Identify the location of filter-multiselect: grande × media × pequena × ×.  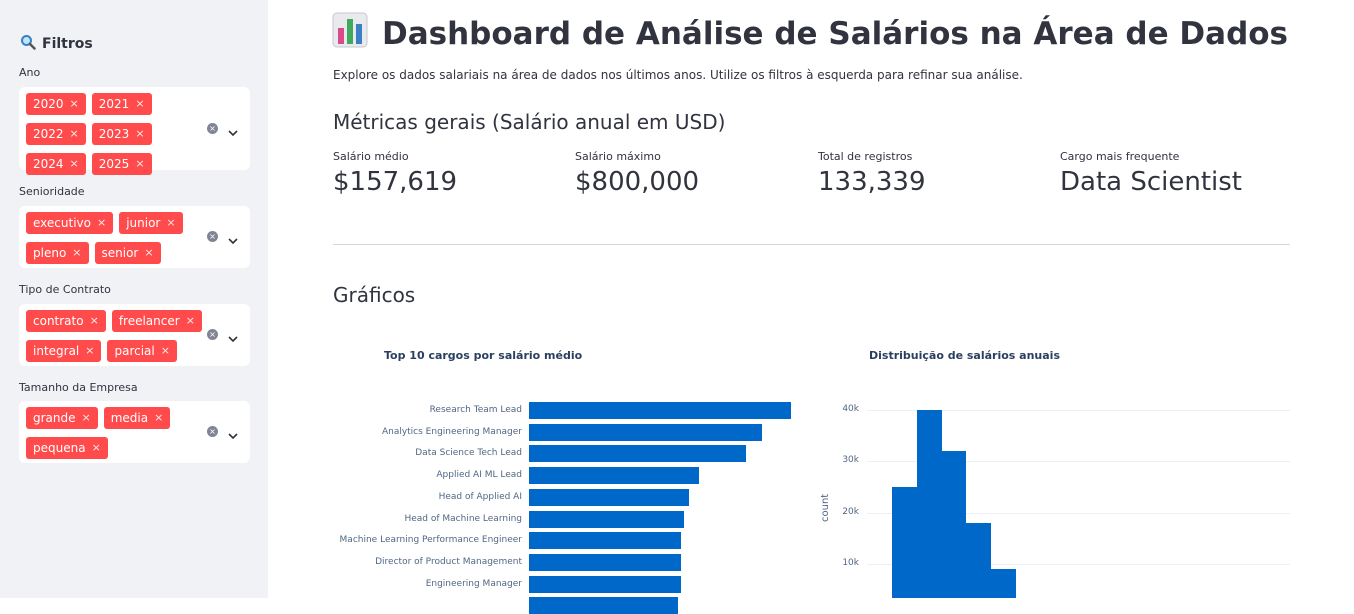
(134, 432).